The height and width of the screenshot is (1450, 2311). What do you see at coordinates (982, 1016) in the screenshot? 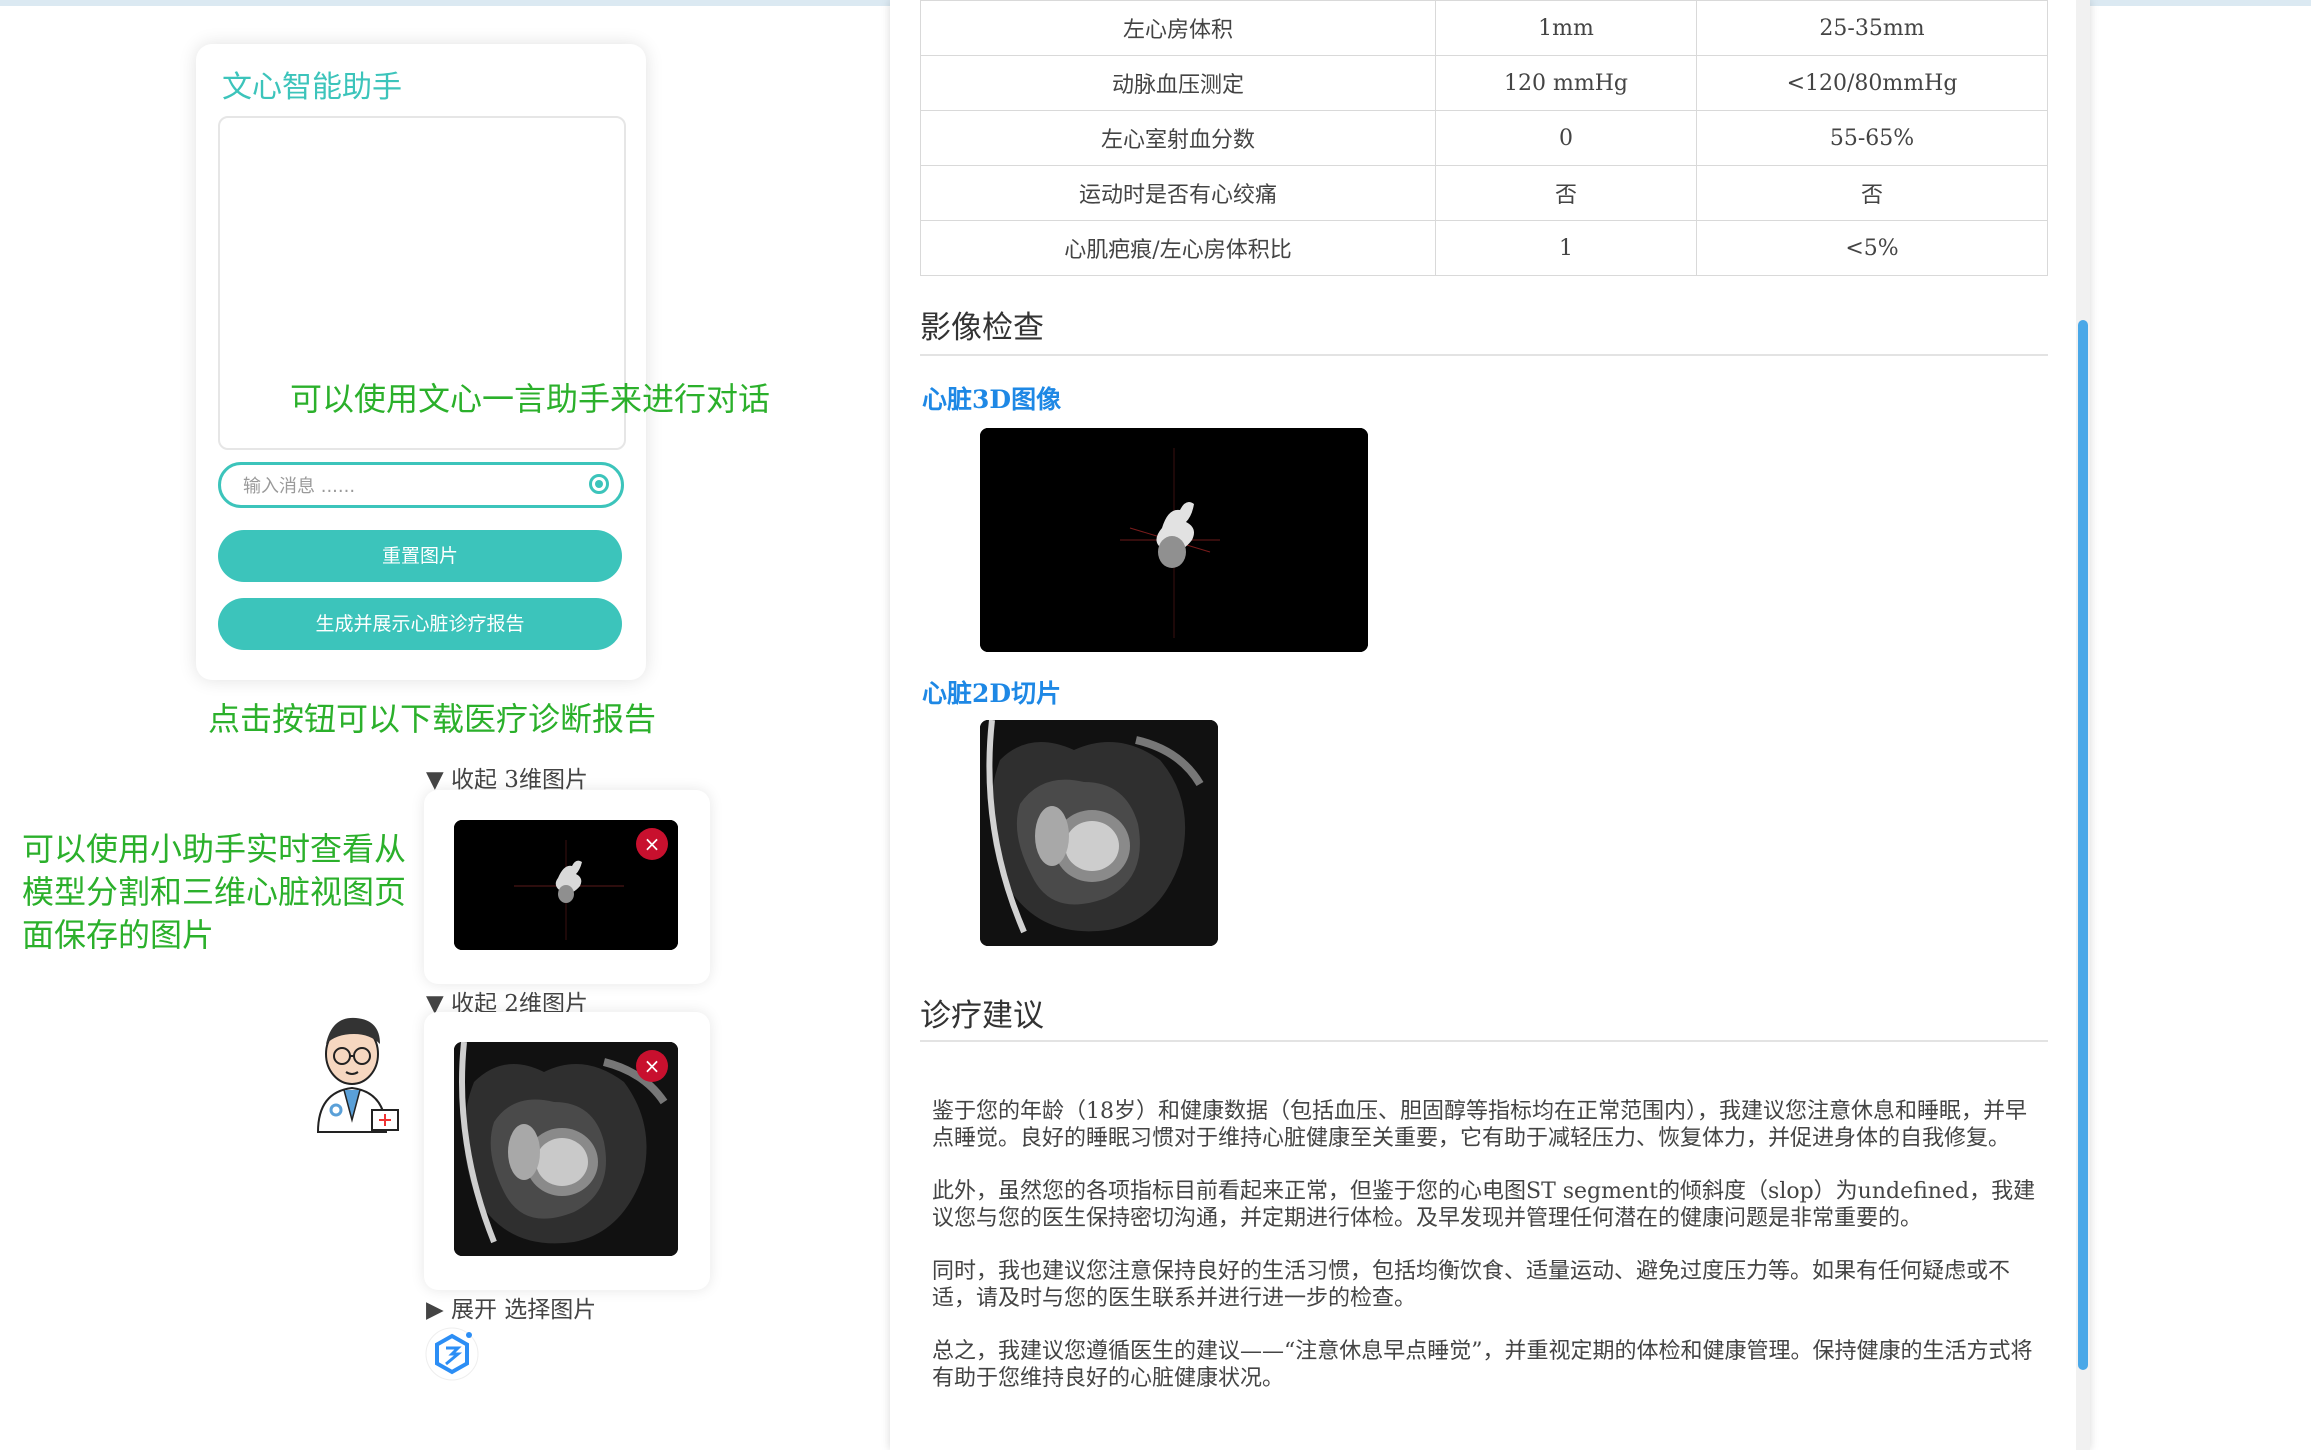
I see `advice-section-title: 诊疗建议` at bounding box center [982, 1016].